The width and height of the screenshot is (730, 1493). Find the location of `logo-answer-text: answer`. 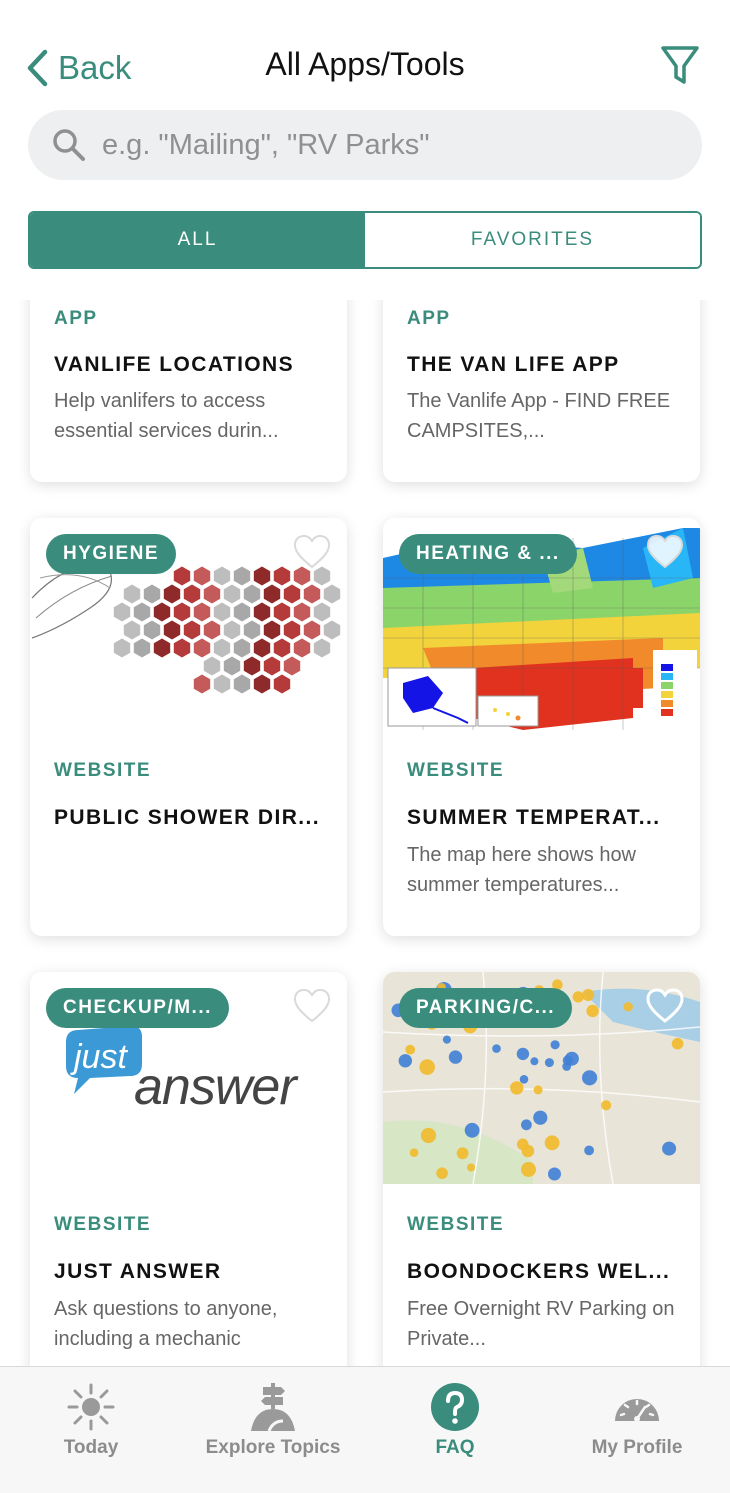

logo-answer-text: answer is located at coordinates (216, 1087).